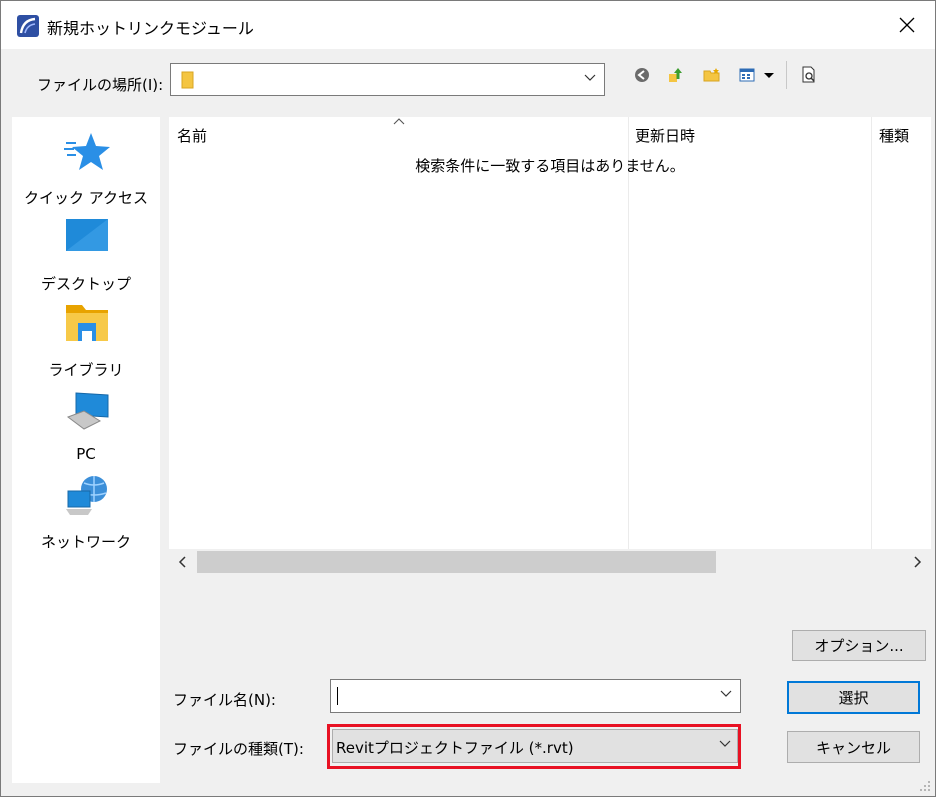 Image resolution: width=936 pixels, height=797 pixels. Describe the element at coordinates (925, 786) in the screenshot. I see `resize-grip-icon` at that location.